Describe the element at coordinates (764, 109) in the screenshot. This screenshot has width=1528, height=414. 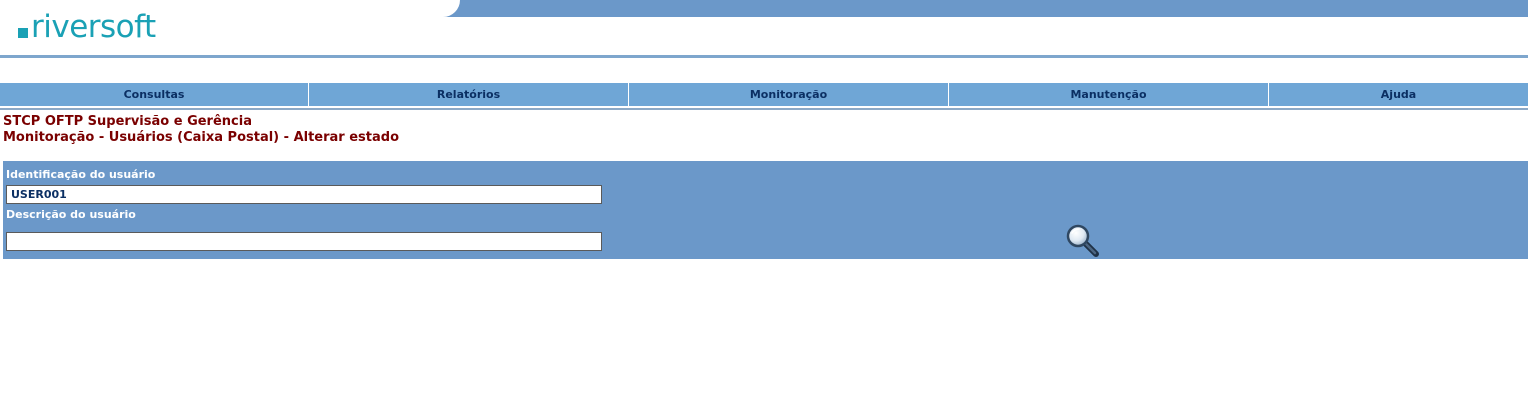
I see `menu-divider` at that location.